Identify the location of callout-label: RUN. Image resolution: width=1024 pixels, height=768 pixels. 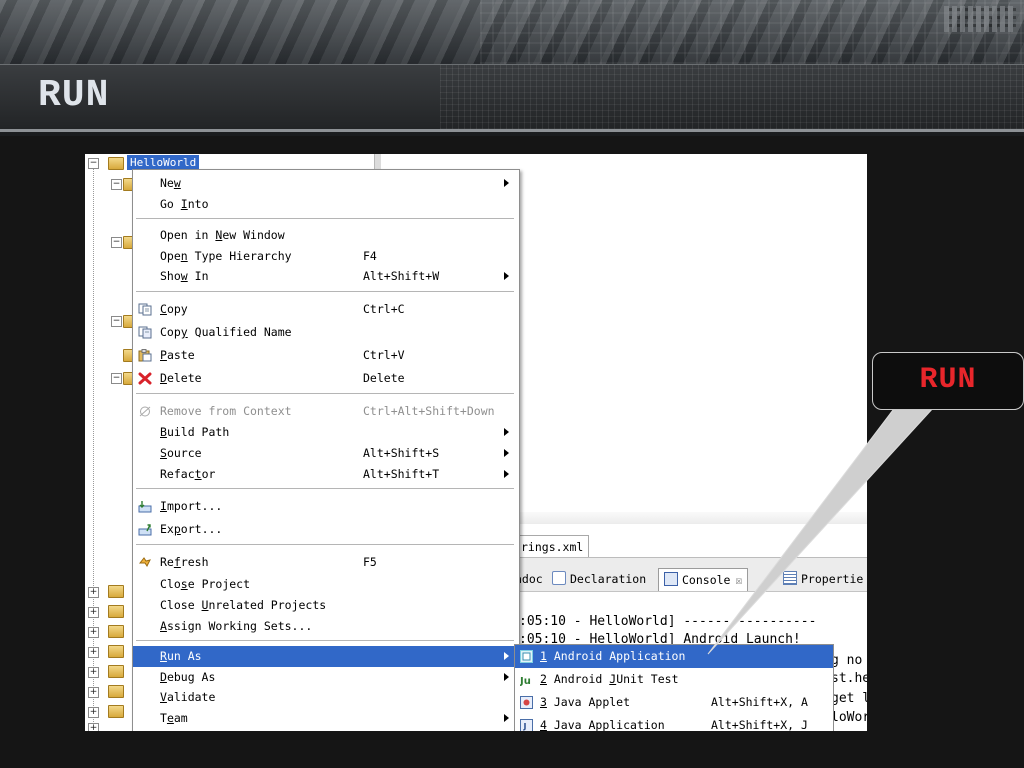
(948, 380).